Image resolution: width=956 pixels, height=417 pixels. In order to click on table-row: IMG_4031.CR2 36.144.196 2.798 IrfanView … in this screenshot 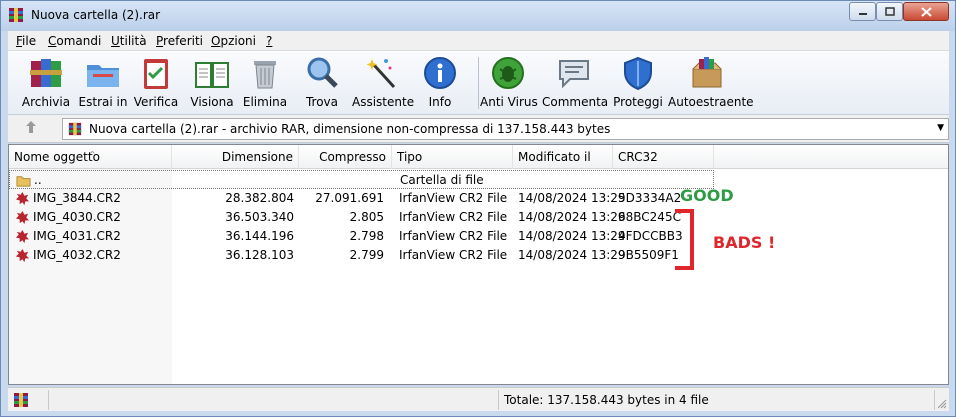, I will do `click(478, 236)`.